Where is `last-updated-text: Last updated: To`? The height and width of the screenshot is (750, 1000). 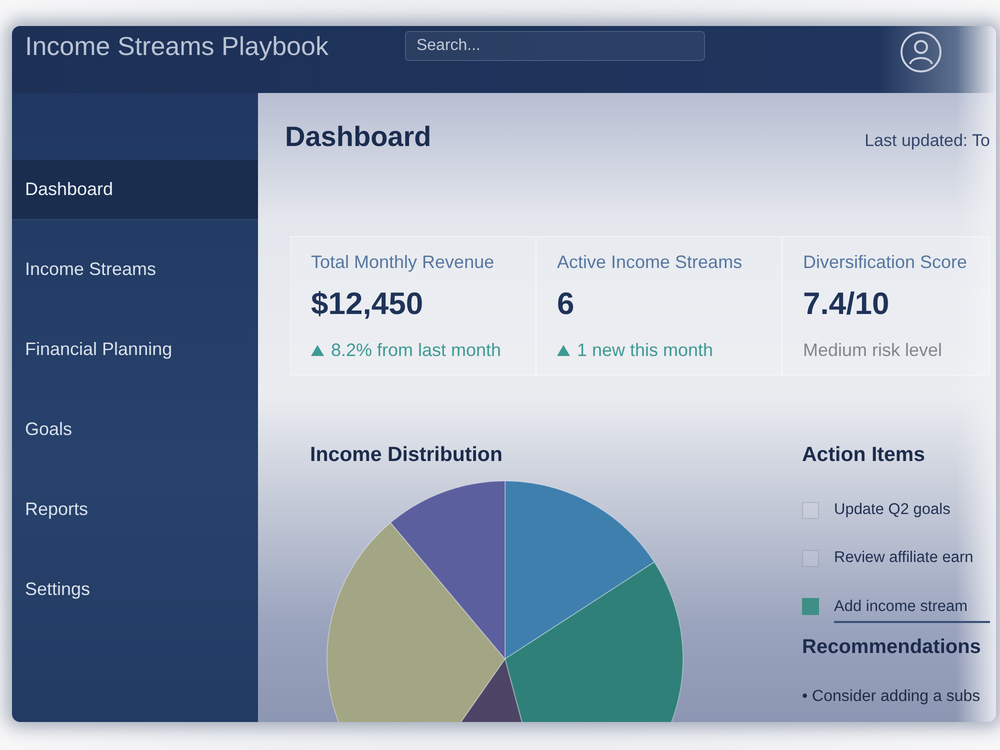 last-updated-text: Last updated: To is located at coordinates (927, 141).